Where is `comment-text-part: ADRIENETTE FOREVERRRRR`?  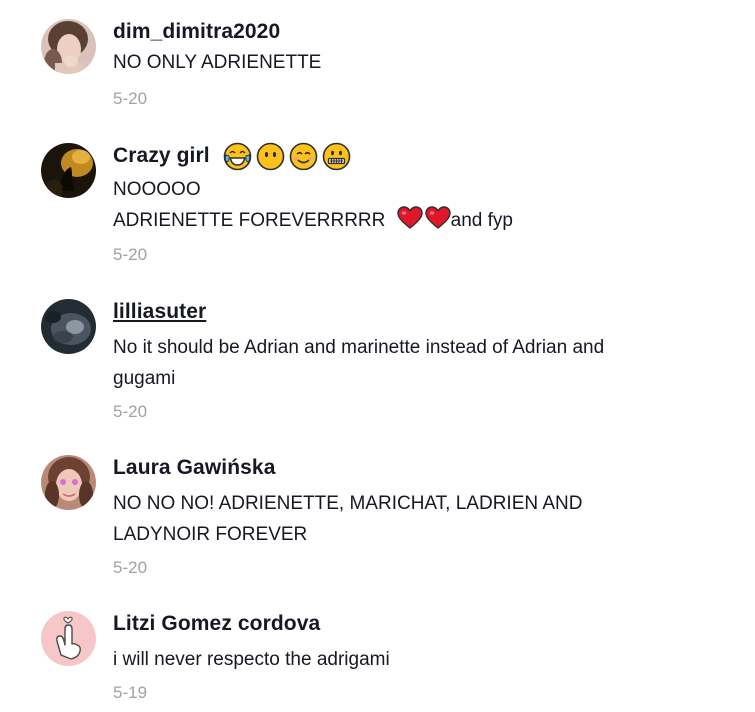 comment-text-part: ADRIENETTE FOREVERRRRR is located at coordinates (249, 220).